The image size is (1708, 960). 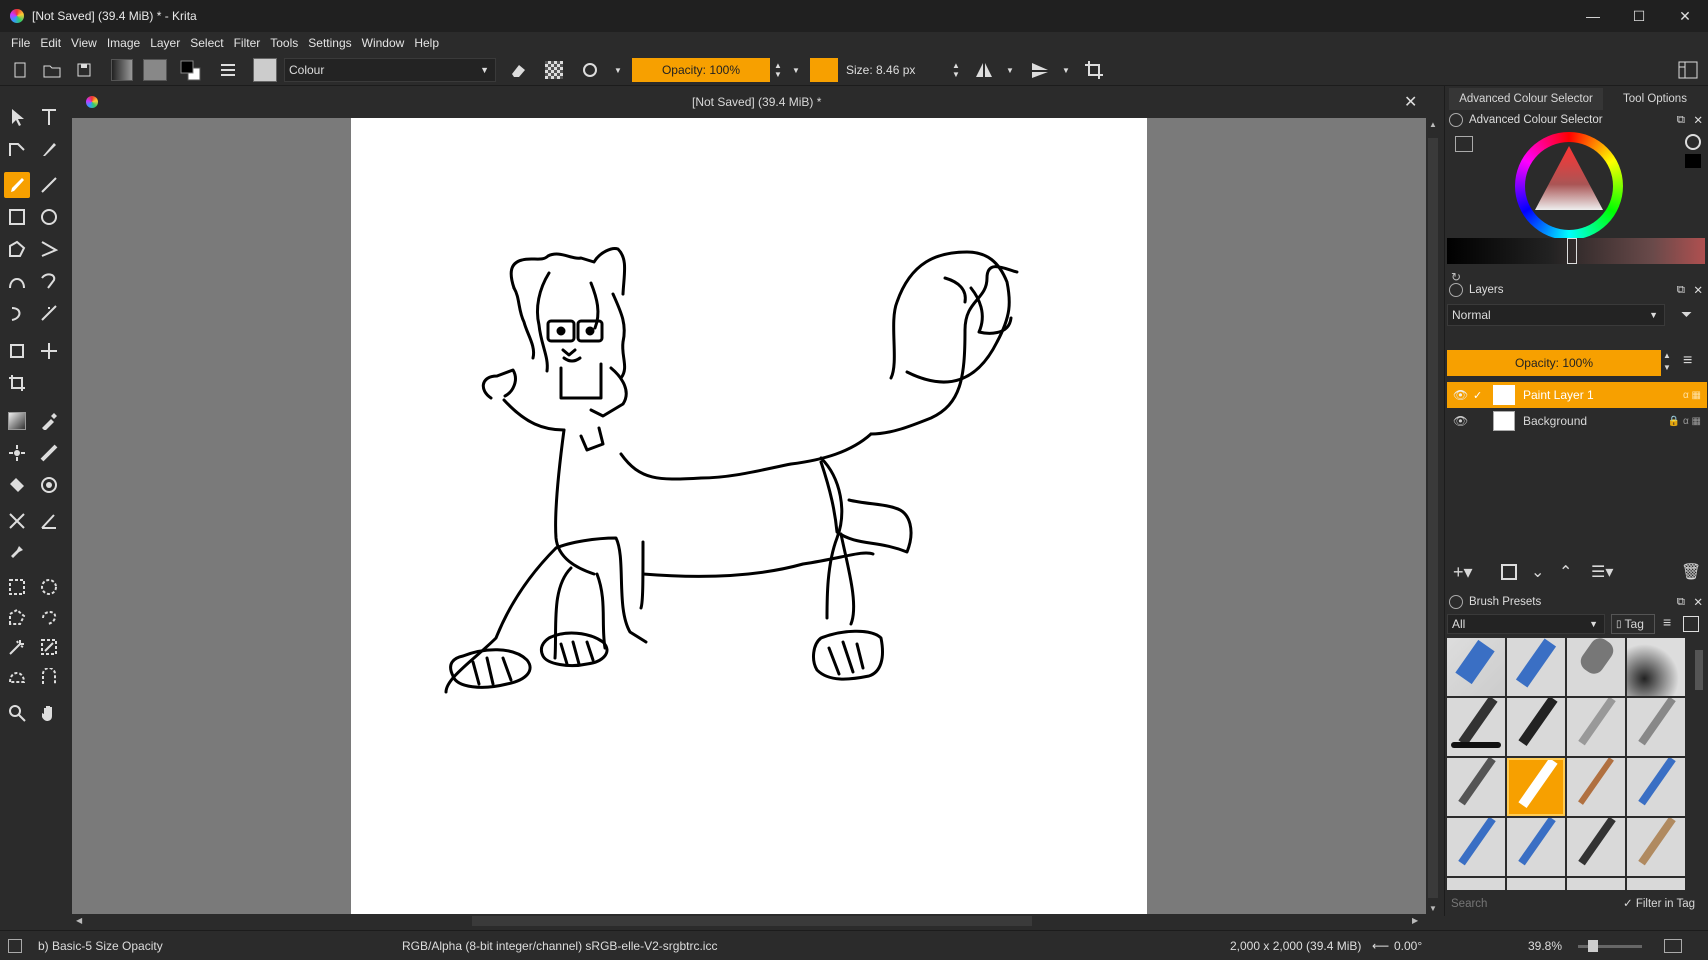 I want to click on opacity-slider: Opacity: 100%, so click(x=701, y=70).